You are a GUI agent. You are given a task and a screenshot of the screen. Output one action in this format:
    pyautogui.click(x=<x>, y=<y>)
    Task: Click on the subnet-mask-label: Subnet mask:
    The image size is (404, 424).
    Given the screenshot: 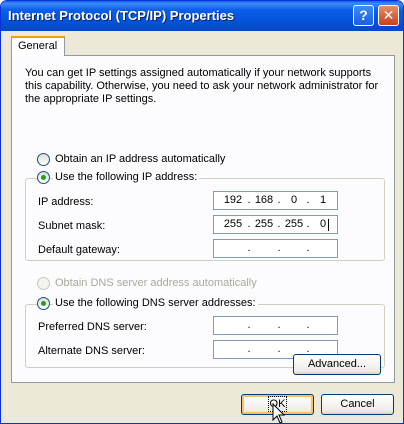 What is the action you would take?
    pyautogui.click(x=72, y=226)
    